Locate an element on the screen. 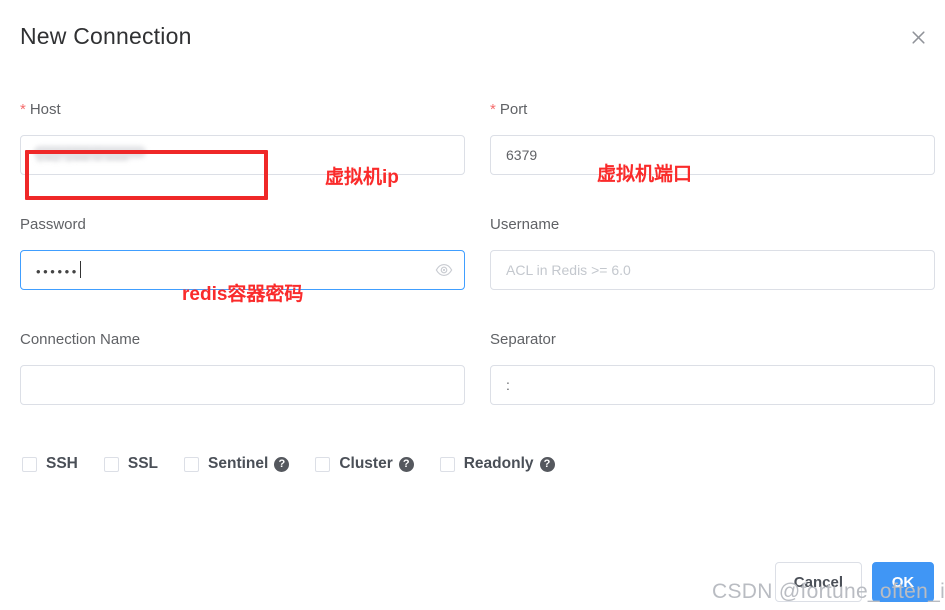 This screenshot has height=610, width=945. connection-options: SSH SSL Sentinel ? Cluster ? Readonly ? is located at coordinates (301, 464).